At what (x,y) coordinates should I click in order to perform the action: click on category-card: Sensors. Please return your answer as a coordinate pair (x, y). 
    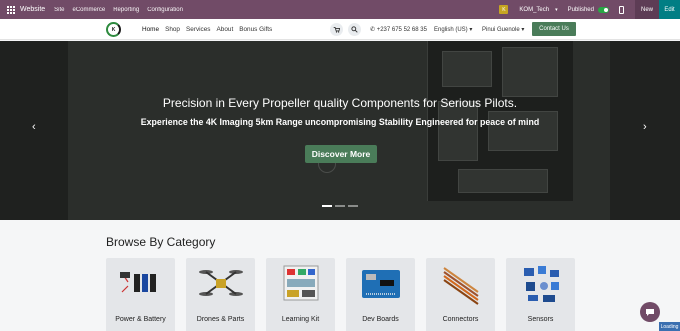
    Looking at the image, I should click on (540, 294).